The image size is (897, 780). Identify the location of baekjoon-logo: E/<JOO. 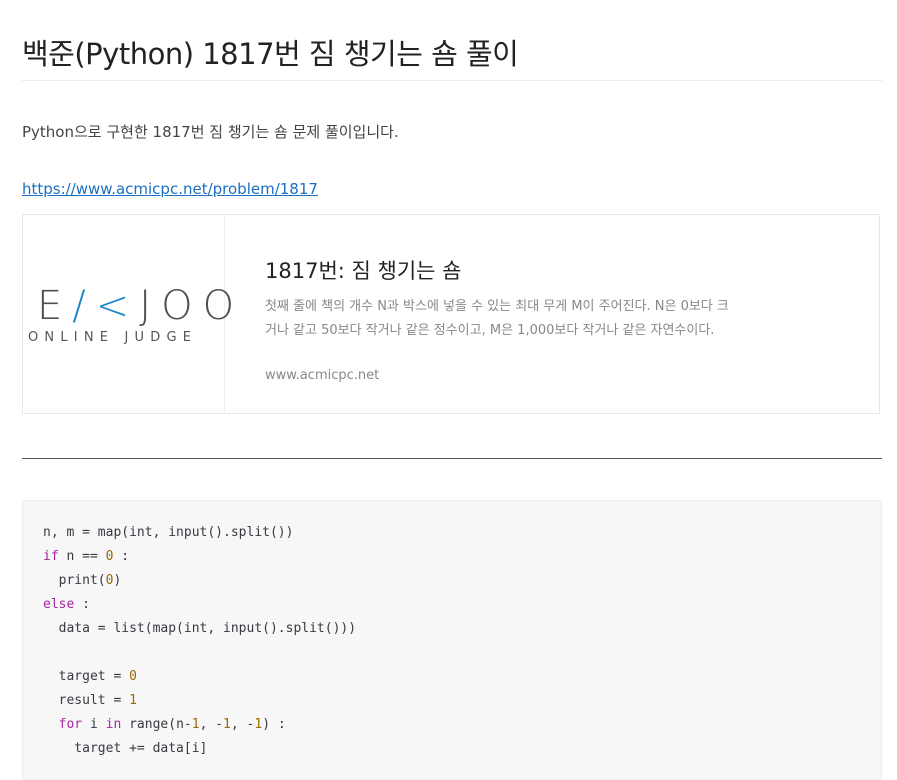
(140, 306).